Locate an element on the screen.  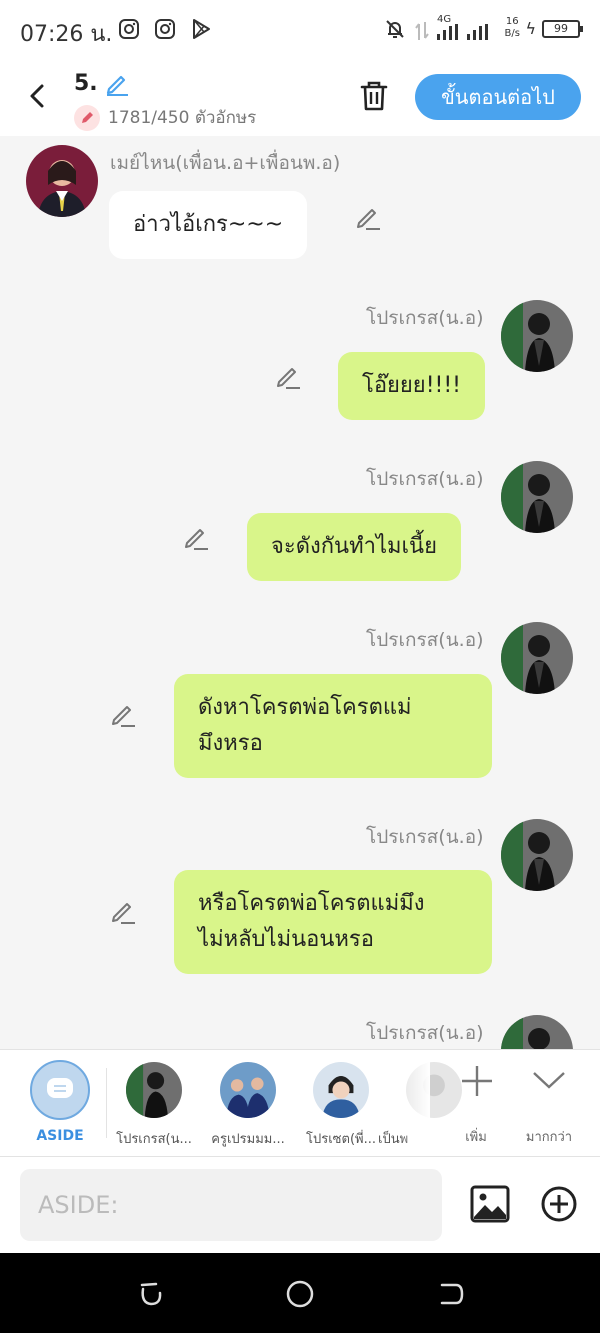
aside-label: ASIDE is located at coordinates (60, 1136).